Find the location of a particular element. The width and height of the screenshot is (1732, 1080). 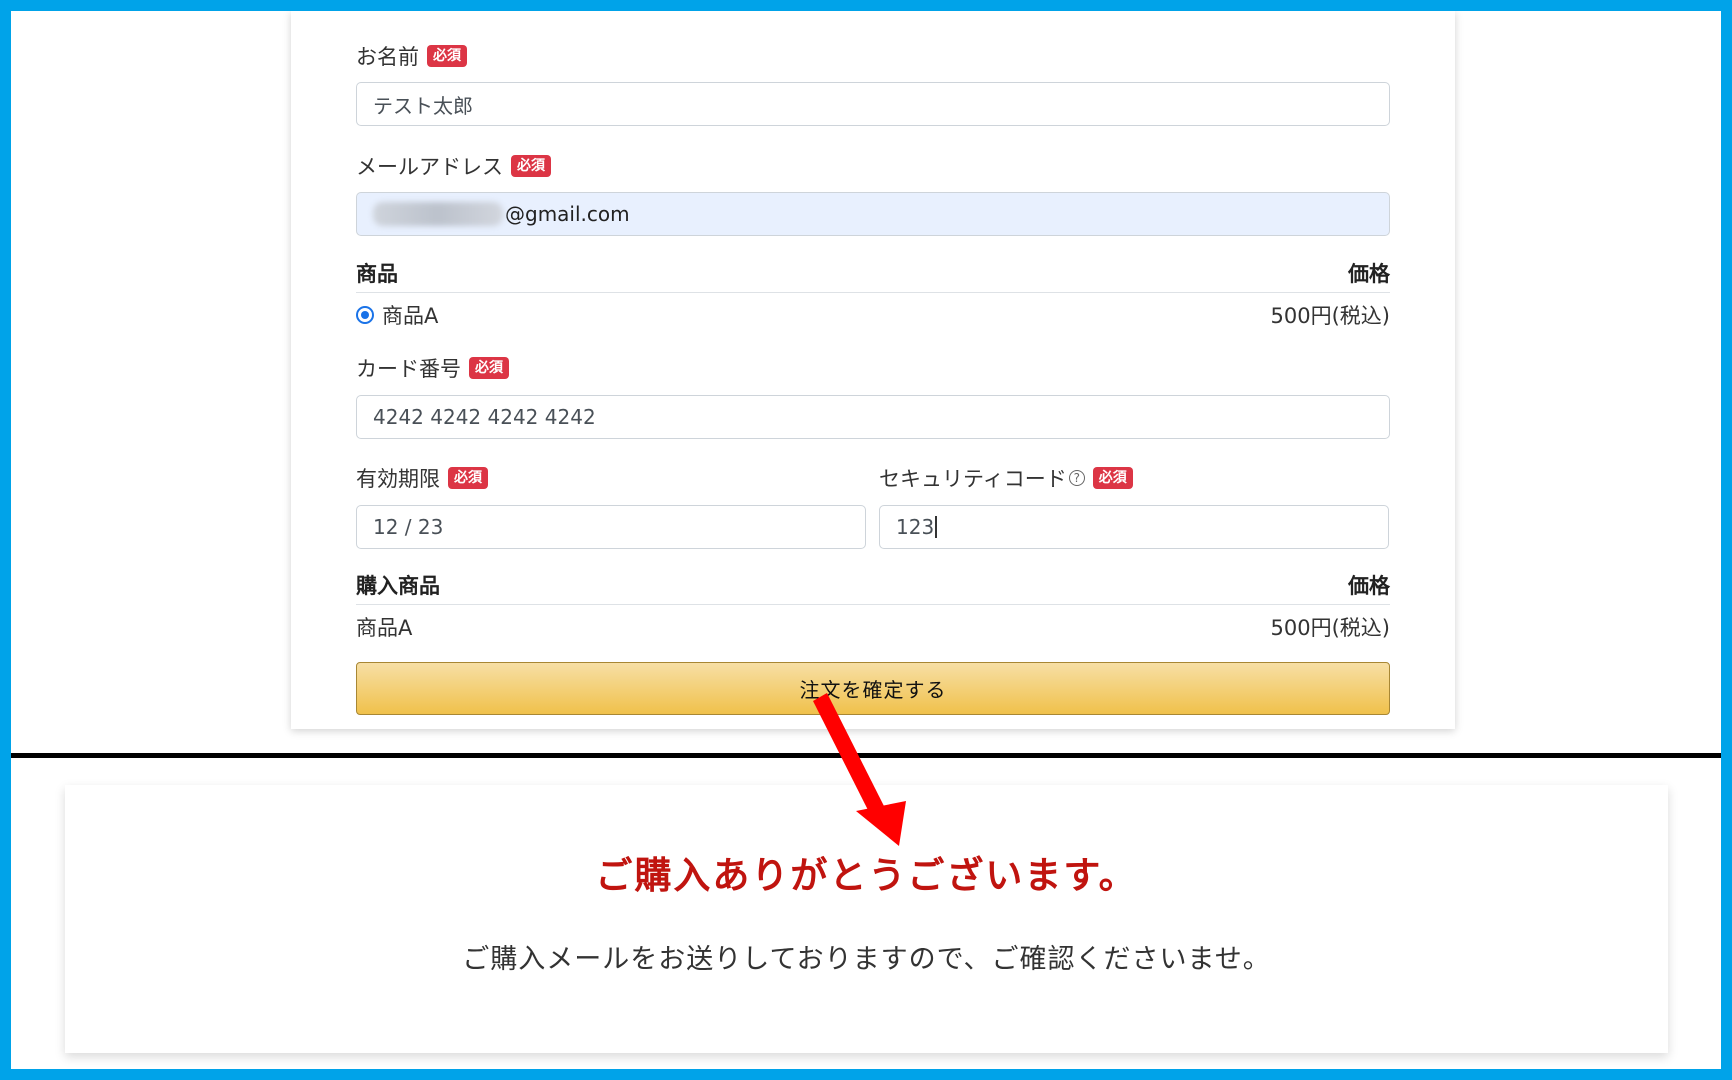

email-label: メールアドレス 必須 is located at coordinates (453, 166).